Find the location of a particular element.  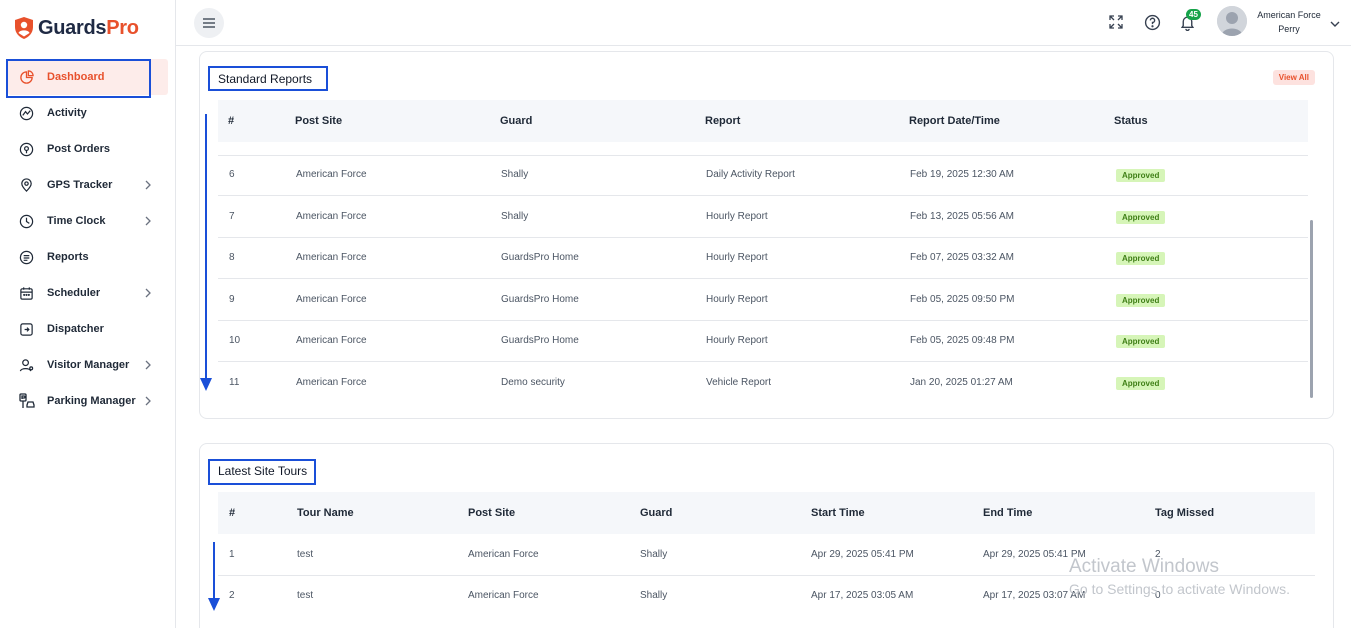

clock-icon is located at coordinates (26, 221).